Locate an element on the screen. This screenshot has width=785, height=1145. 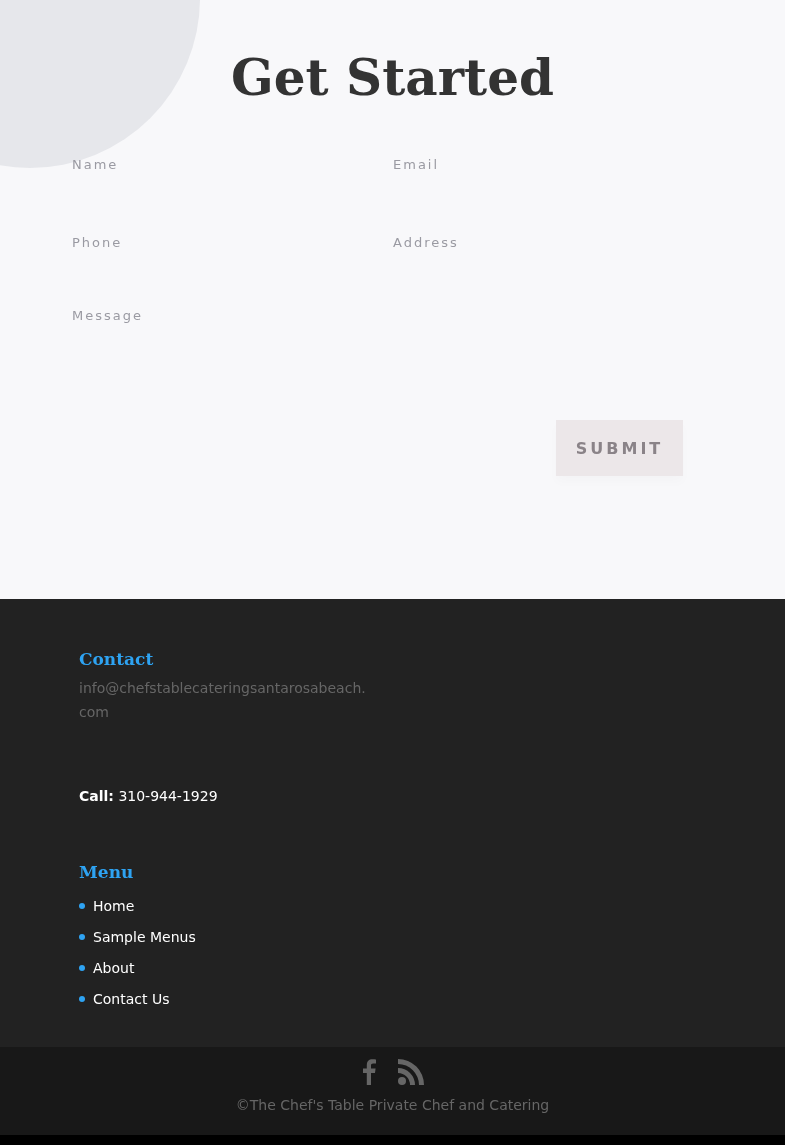
menu-link: Contact Us is located at coordinates (131, 998).